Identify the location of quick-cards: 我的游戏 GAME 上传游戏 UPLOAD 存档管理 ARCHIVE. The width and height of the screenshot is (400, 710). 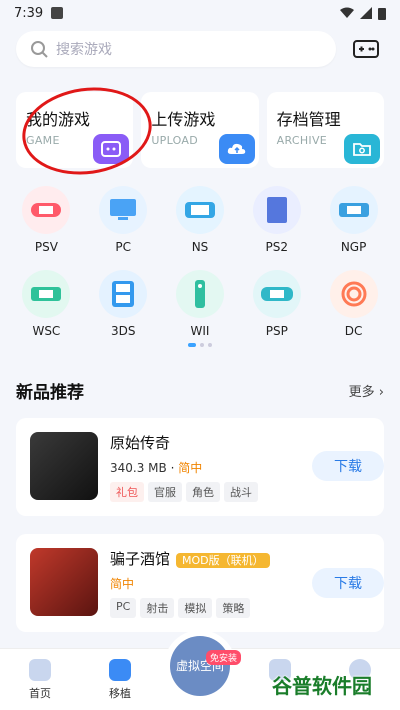
(200, 130).